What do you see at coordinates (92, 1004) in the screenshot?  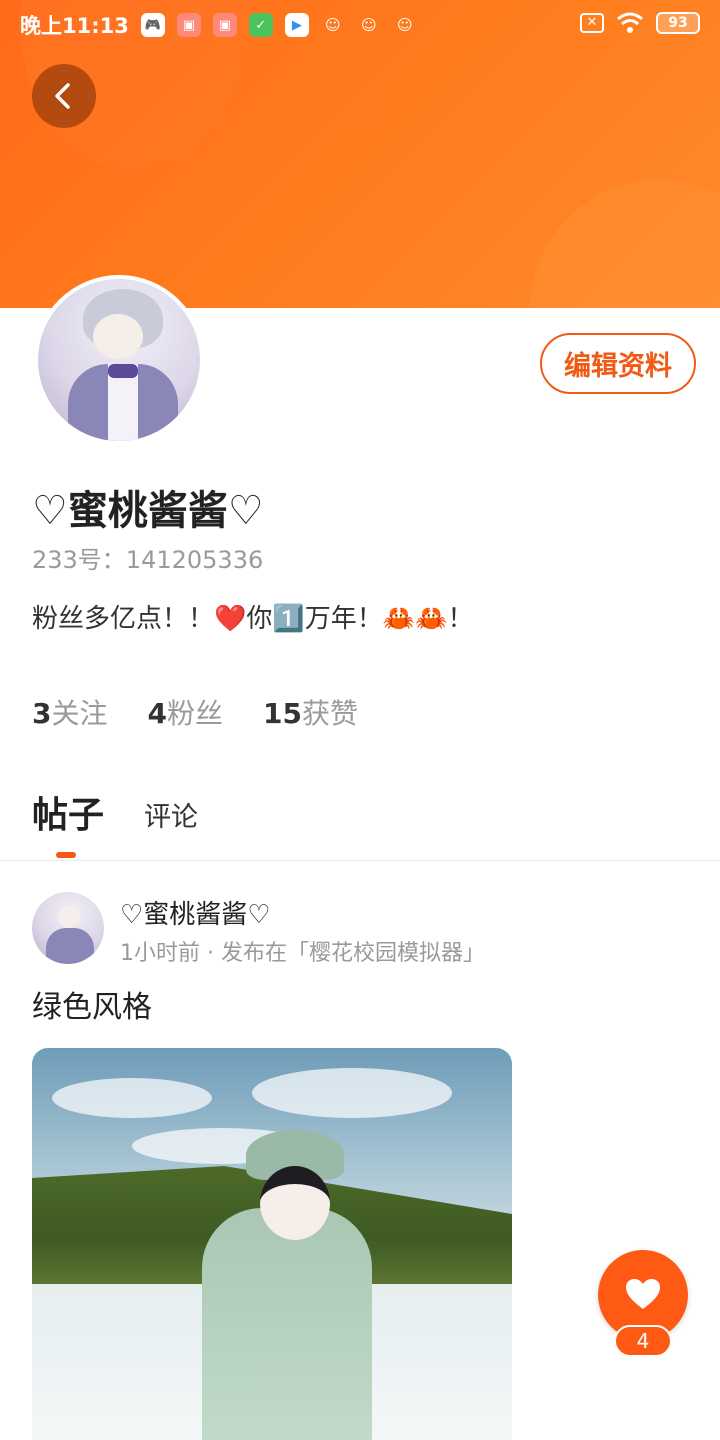 I see `post-title: 绿色风格` at bounding box center [92, 1004].